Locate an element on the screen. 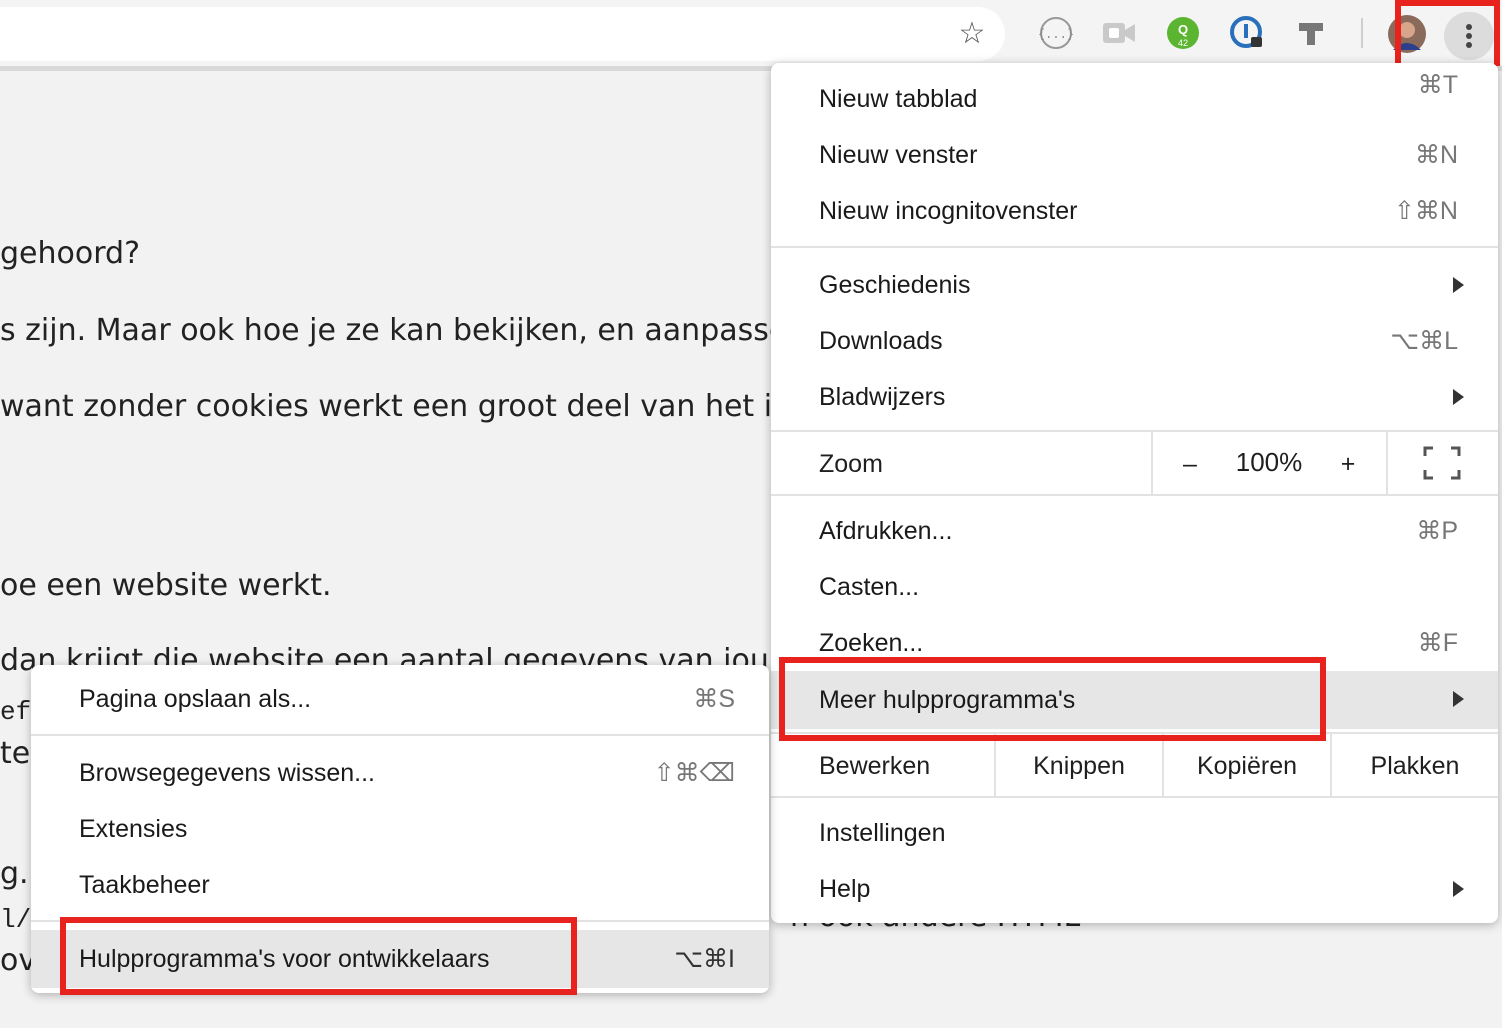  copy-button: Kopiëren is located at coordinates (1247, 766).